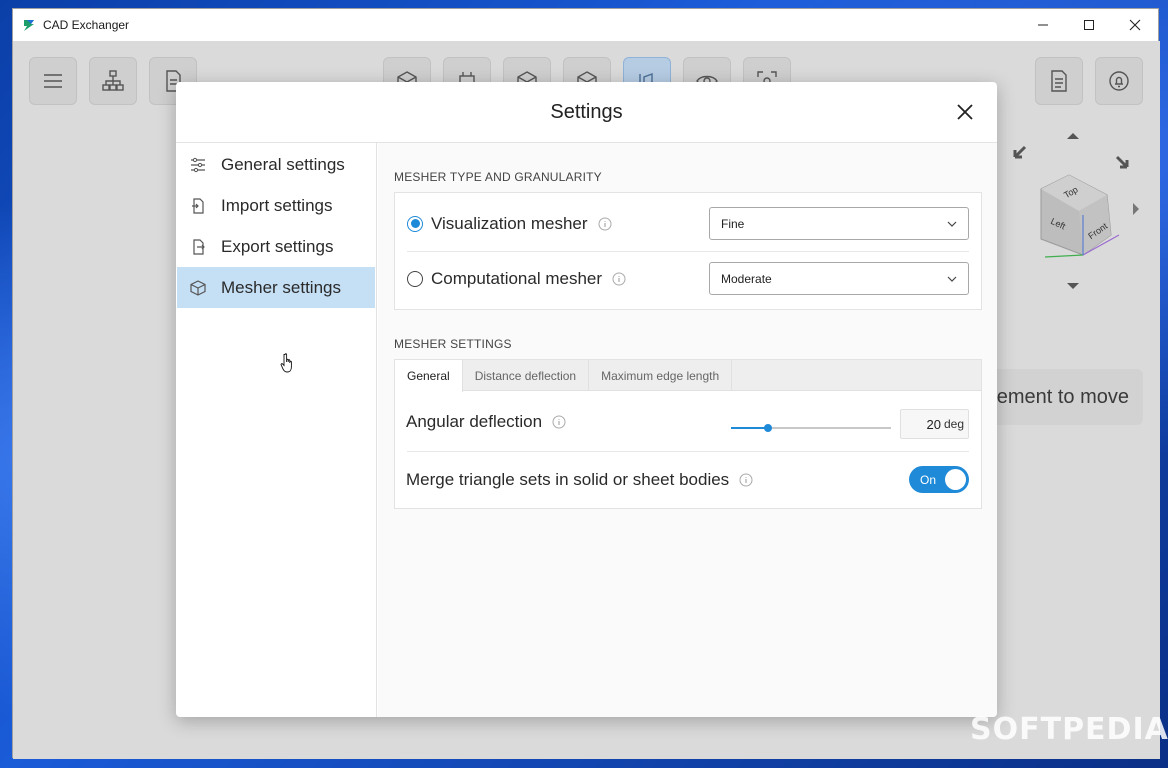 This screenshot has width=1168, height=768. Describe the element at coordinates (281, 287) in the screenshot. I see `nav-label: Mesher settings` at that location.